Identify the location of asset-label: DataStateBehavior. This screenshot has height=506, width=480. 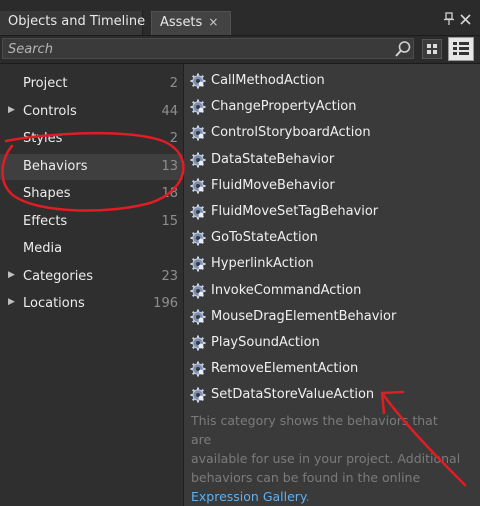
(273, 159).